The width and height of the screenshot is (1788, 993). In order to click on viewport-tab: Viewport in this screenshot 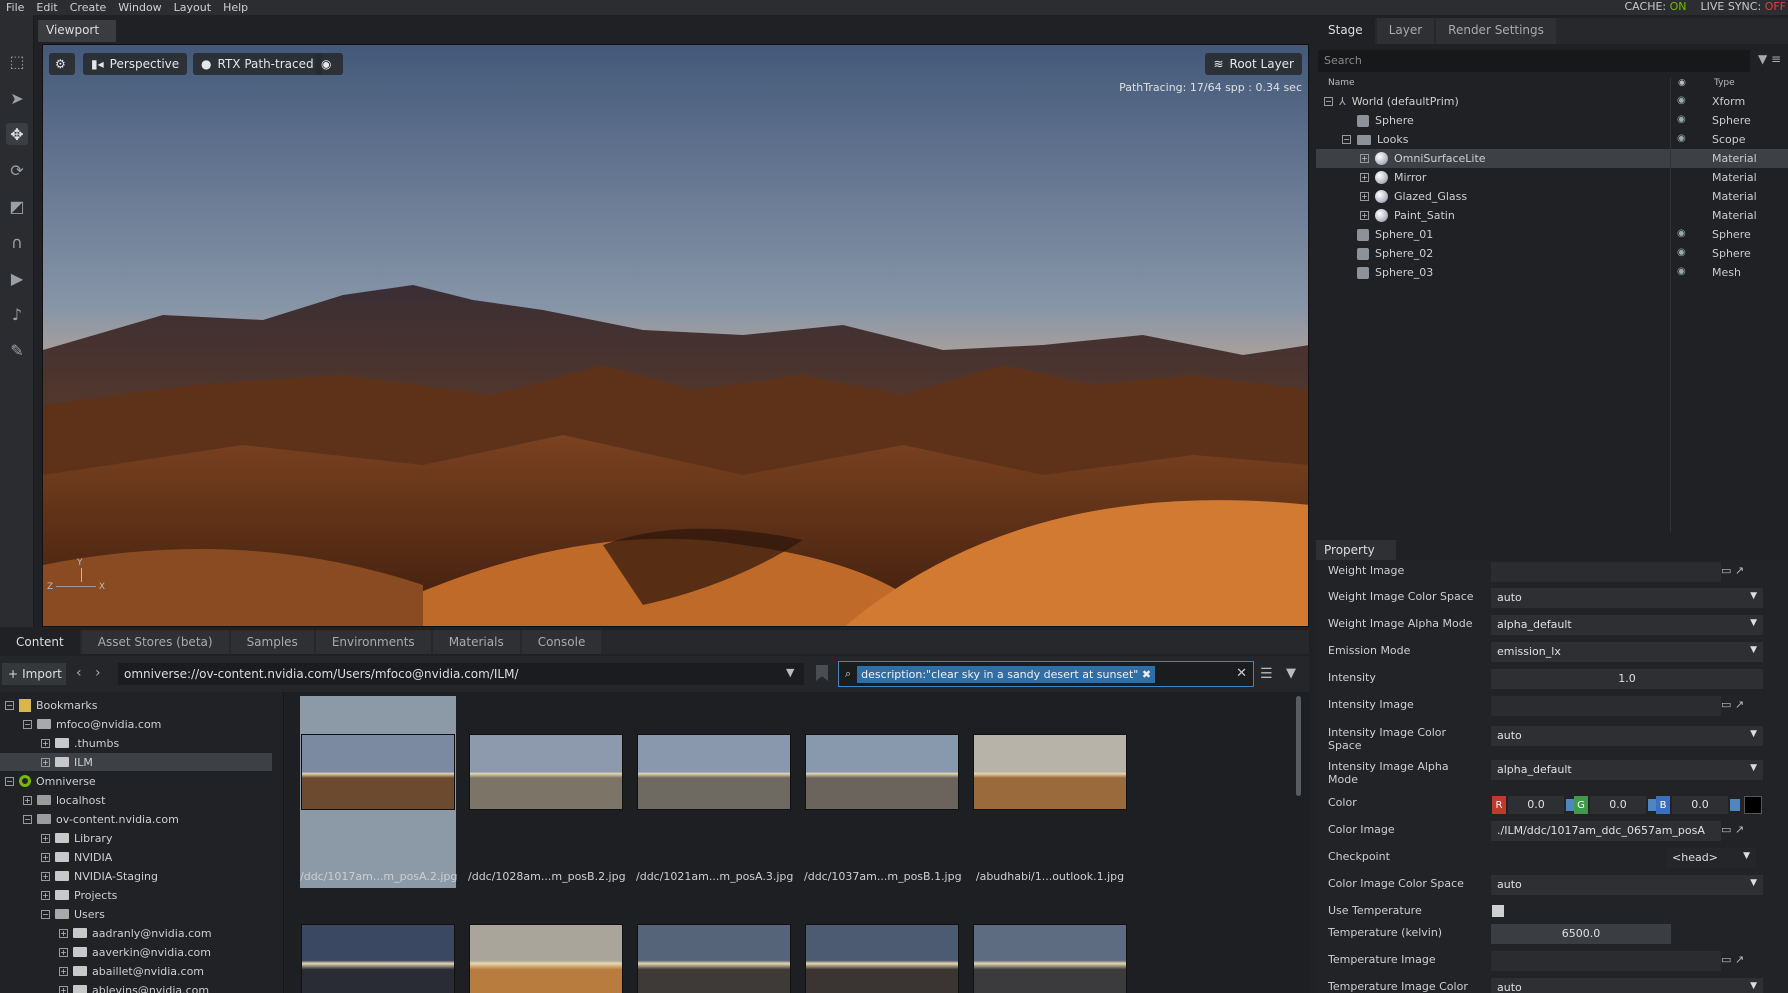, I will do `click(77, 31)`.